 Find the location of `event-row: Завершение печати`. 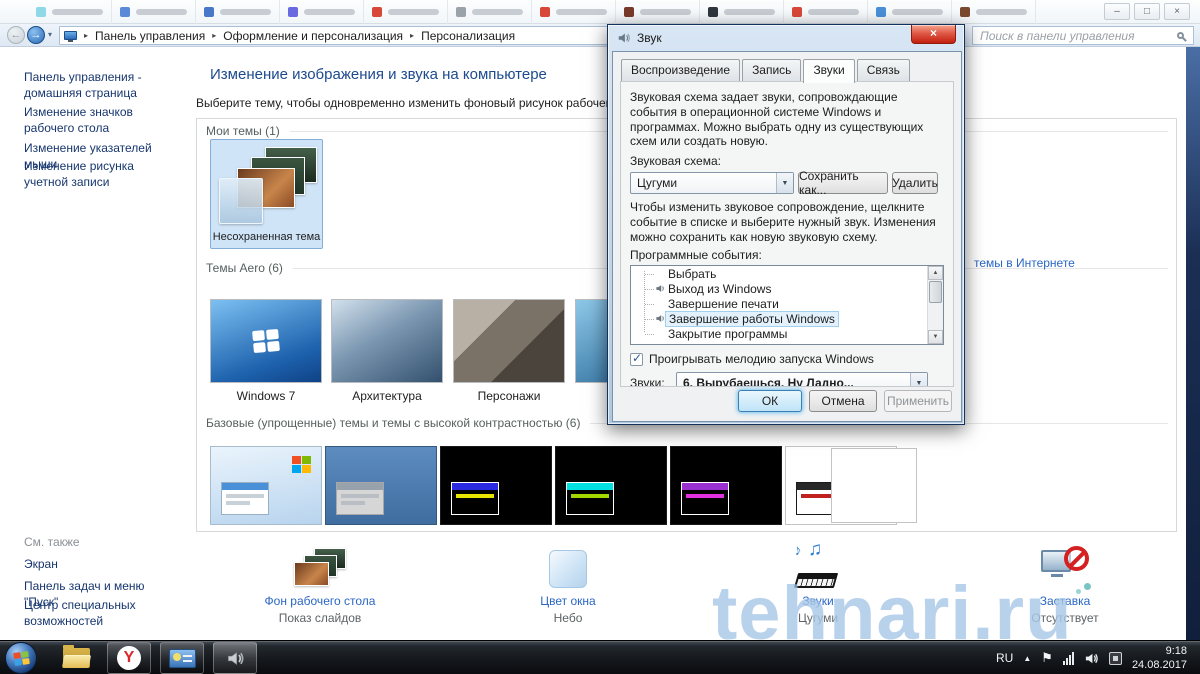

event-row: Завершение печати is located at coordinates (787, 303).